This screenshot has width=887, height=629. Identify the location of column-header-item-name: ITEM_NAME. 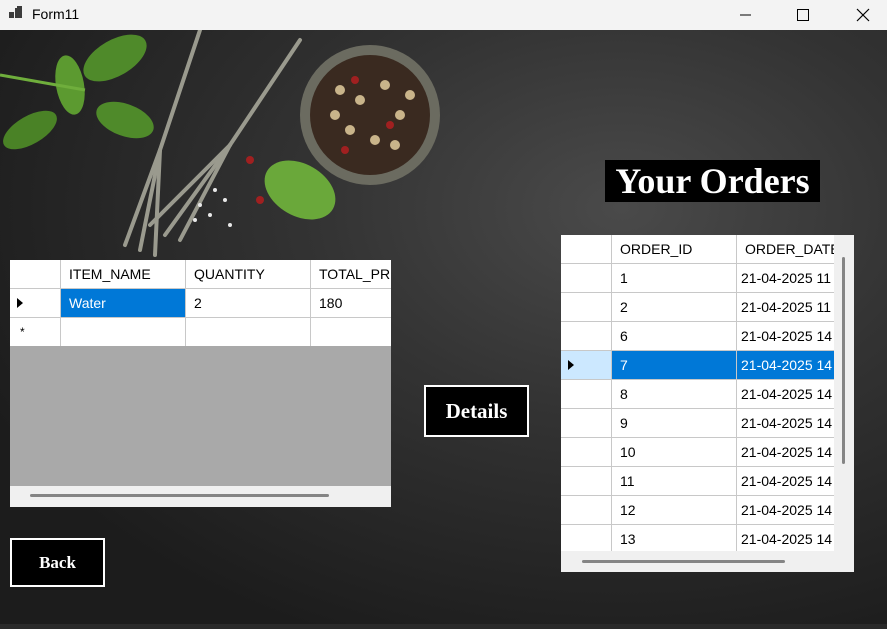
(123, 274).